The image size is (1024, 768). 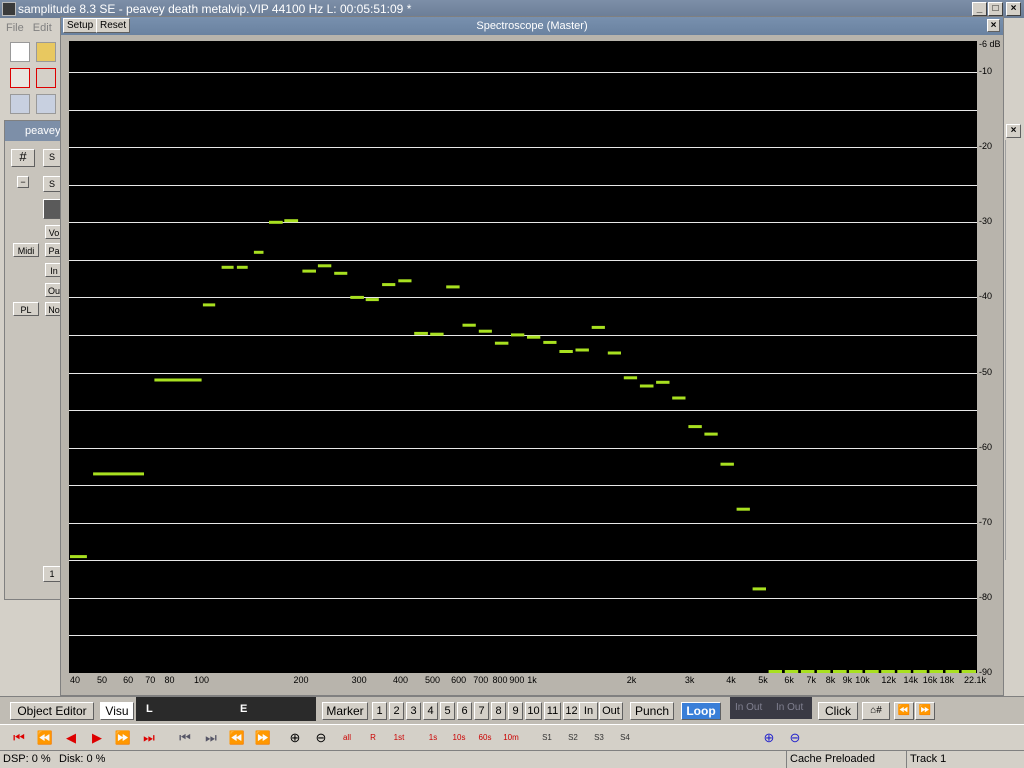 I want to click on minimize-button: _, so click(x=979, y=9).